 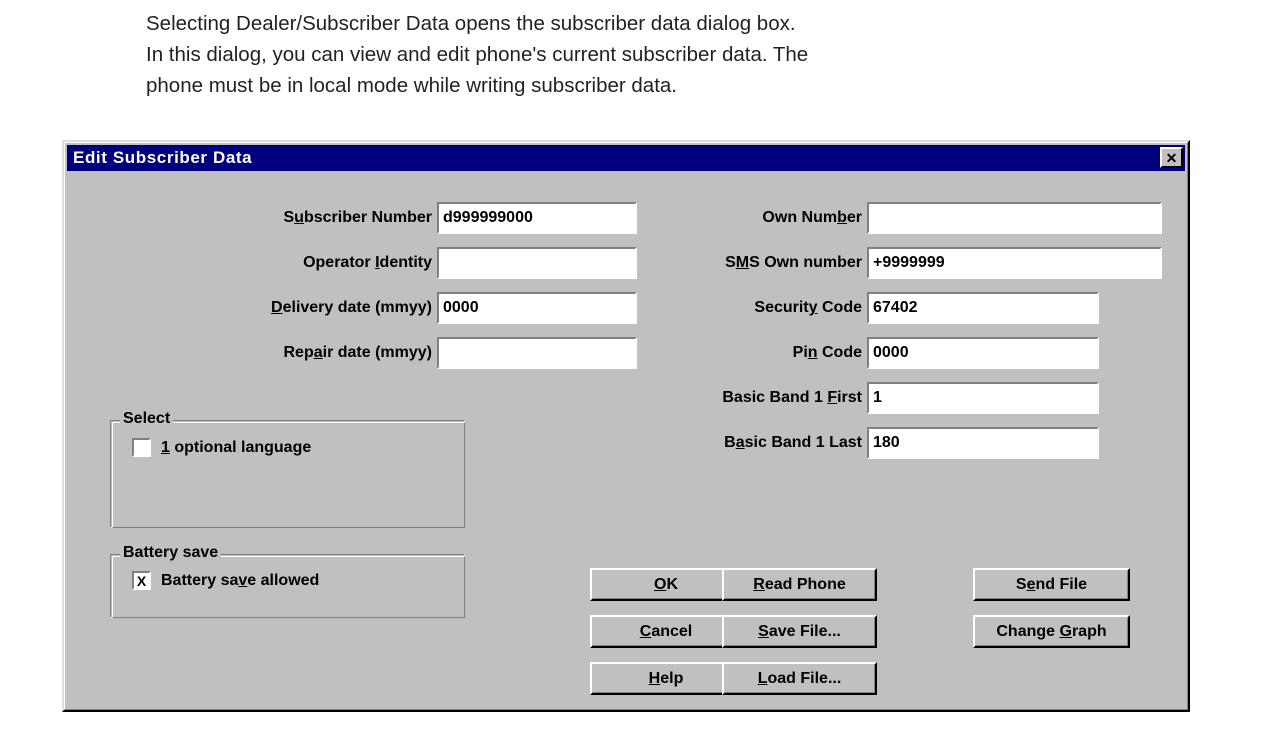 What do you see at coordinates (793, 442) in the screenshot?
I see `label-basic-band-1-last: Basic Band 1 Last` at bounding box center [793, 442].